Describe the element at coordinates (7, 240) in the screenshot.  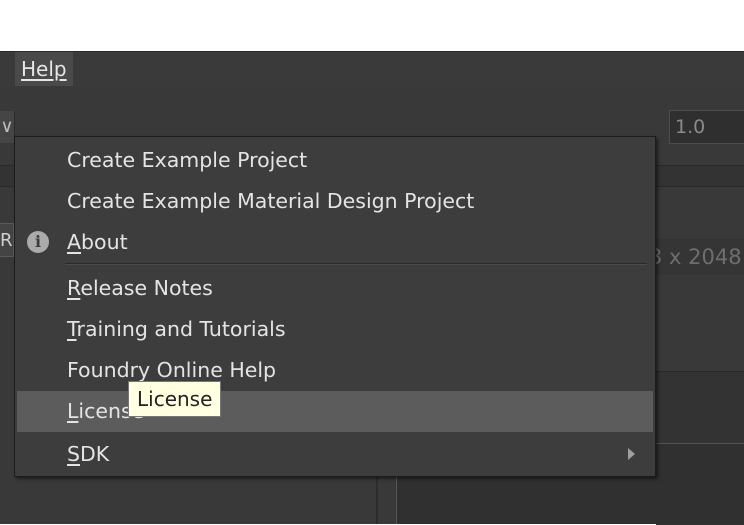
I see `left-panel-button: R` at that location.